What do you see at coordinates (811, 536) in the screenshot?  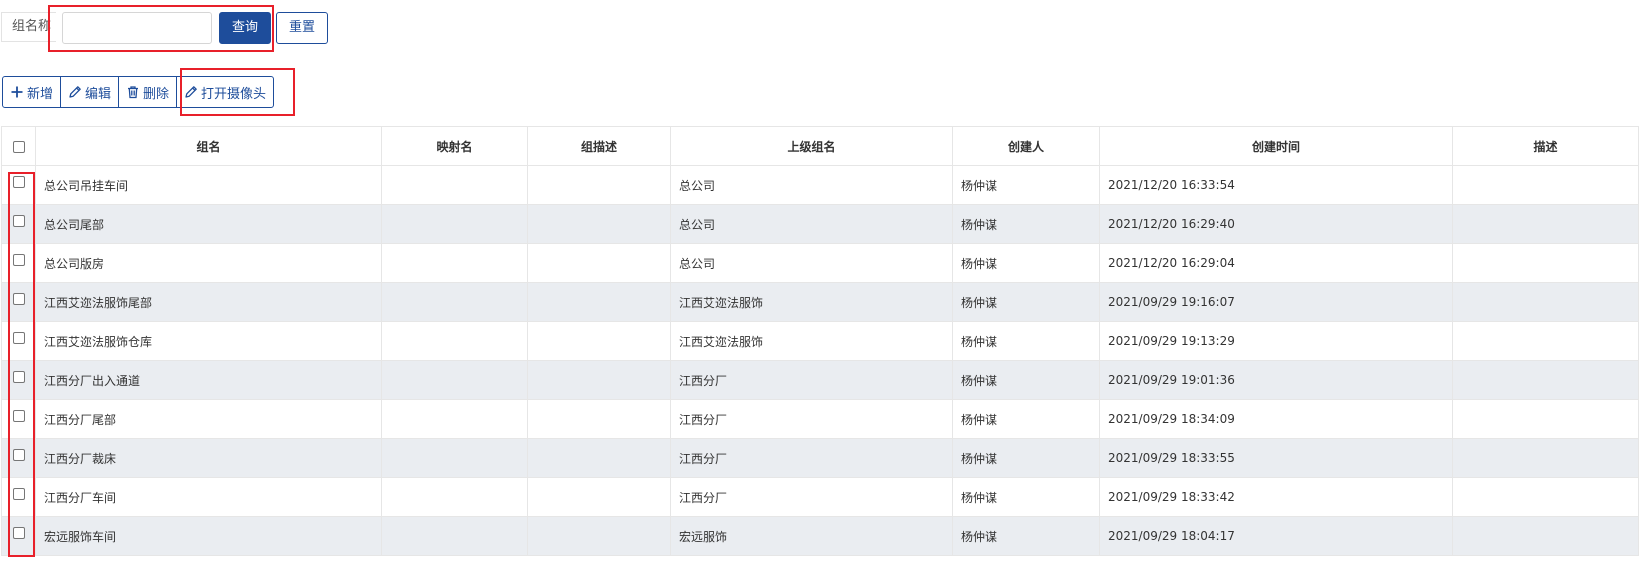 I see `cell-parent-group: 宏远服饰` at bounding box center [811, 536].